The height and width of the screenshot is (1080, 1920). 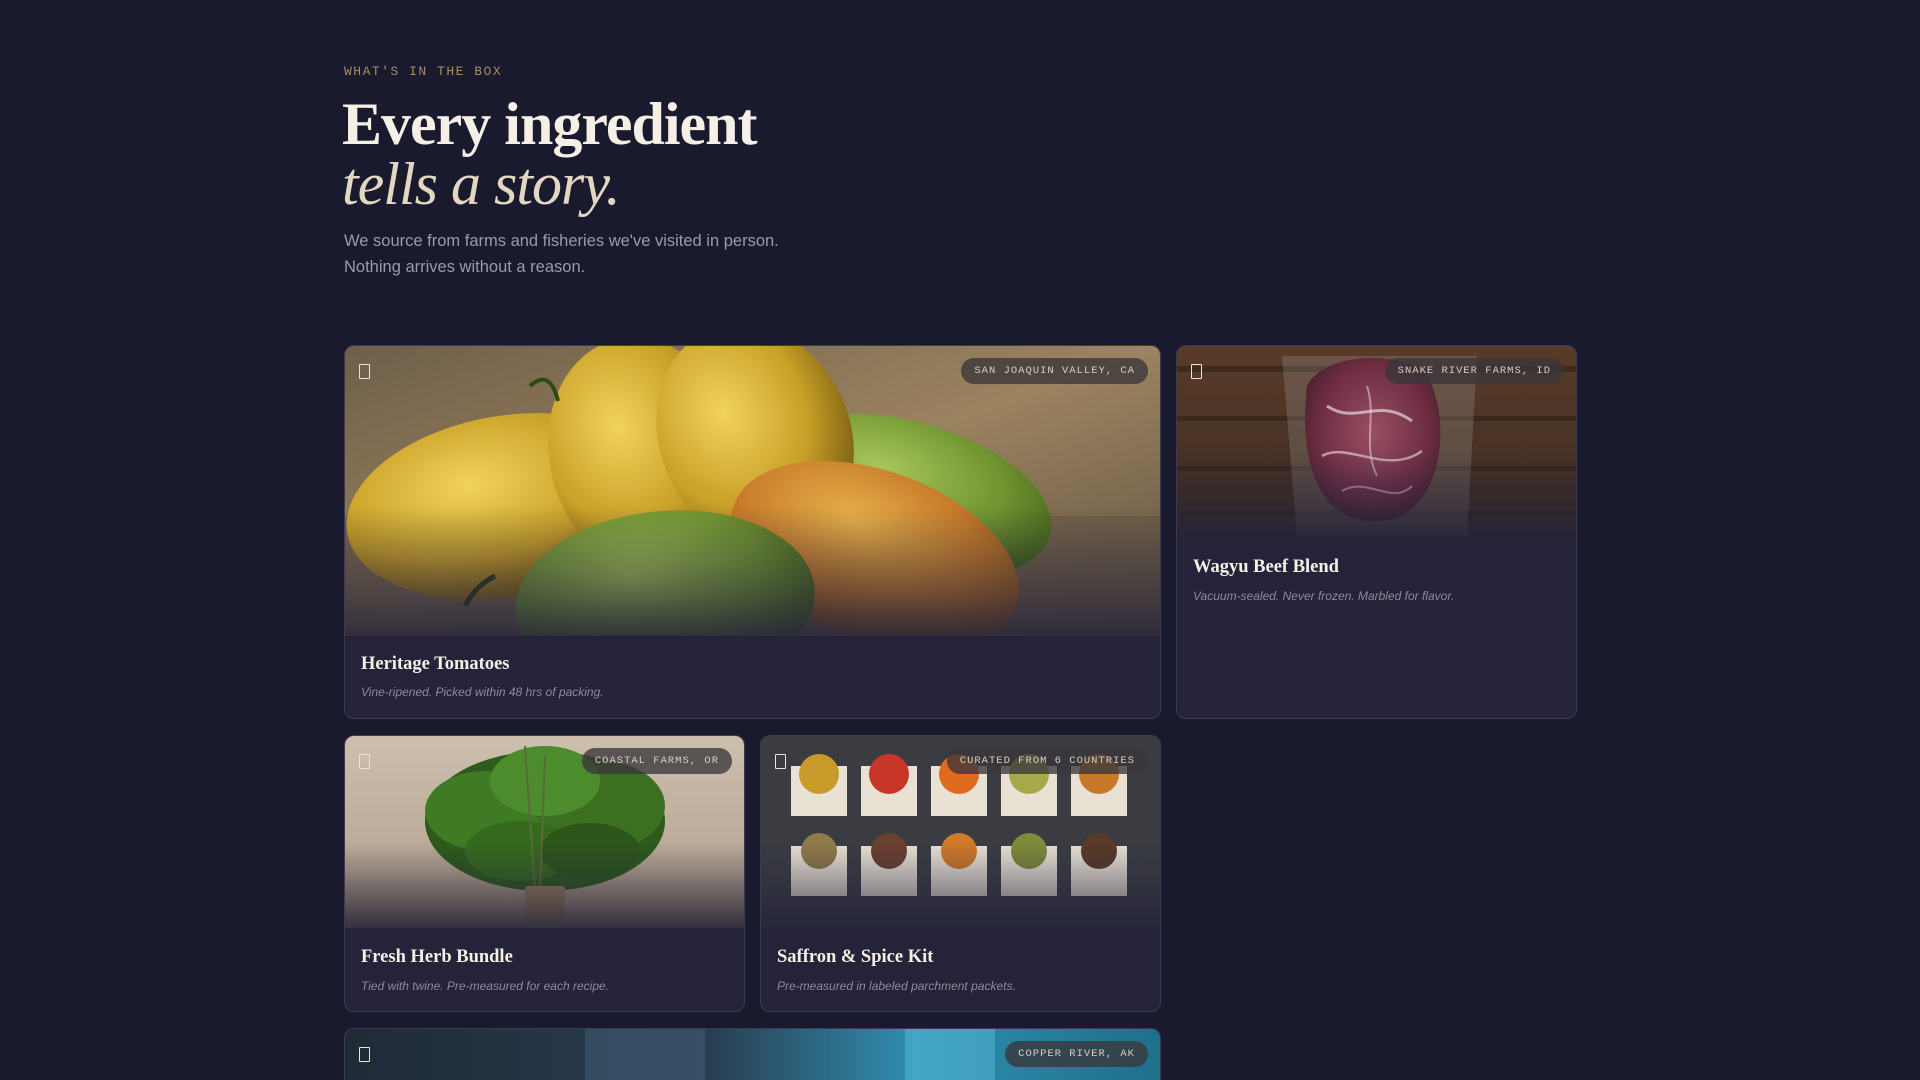 What do you see at coordinates (656, 761) in the screenshot?
I see `origin-badge: COASTAL FARMS, OR` at bounding box center [656, 761].